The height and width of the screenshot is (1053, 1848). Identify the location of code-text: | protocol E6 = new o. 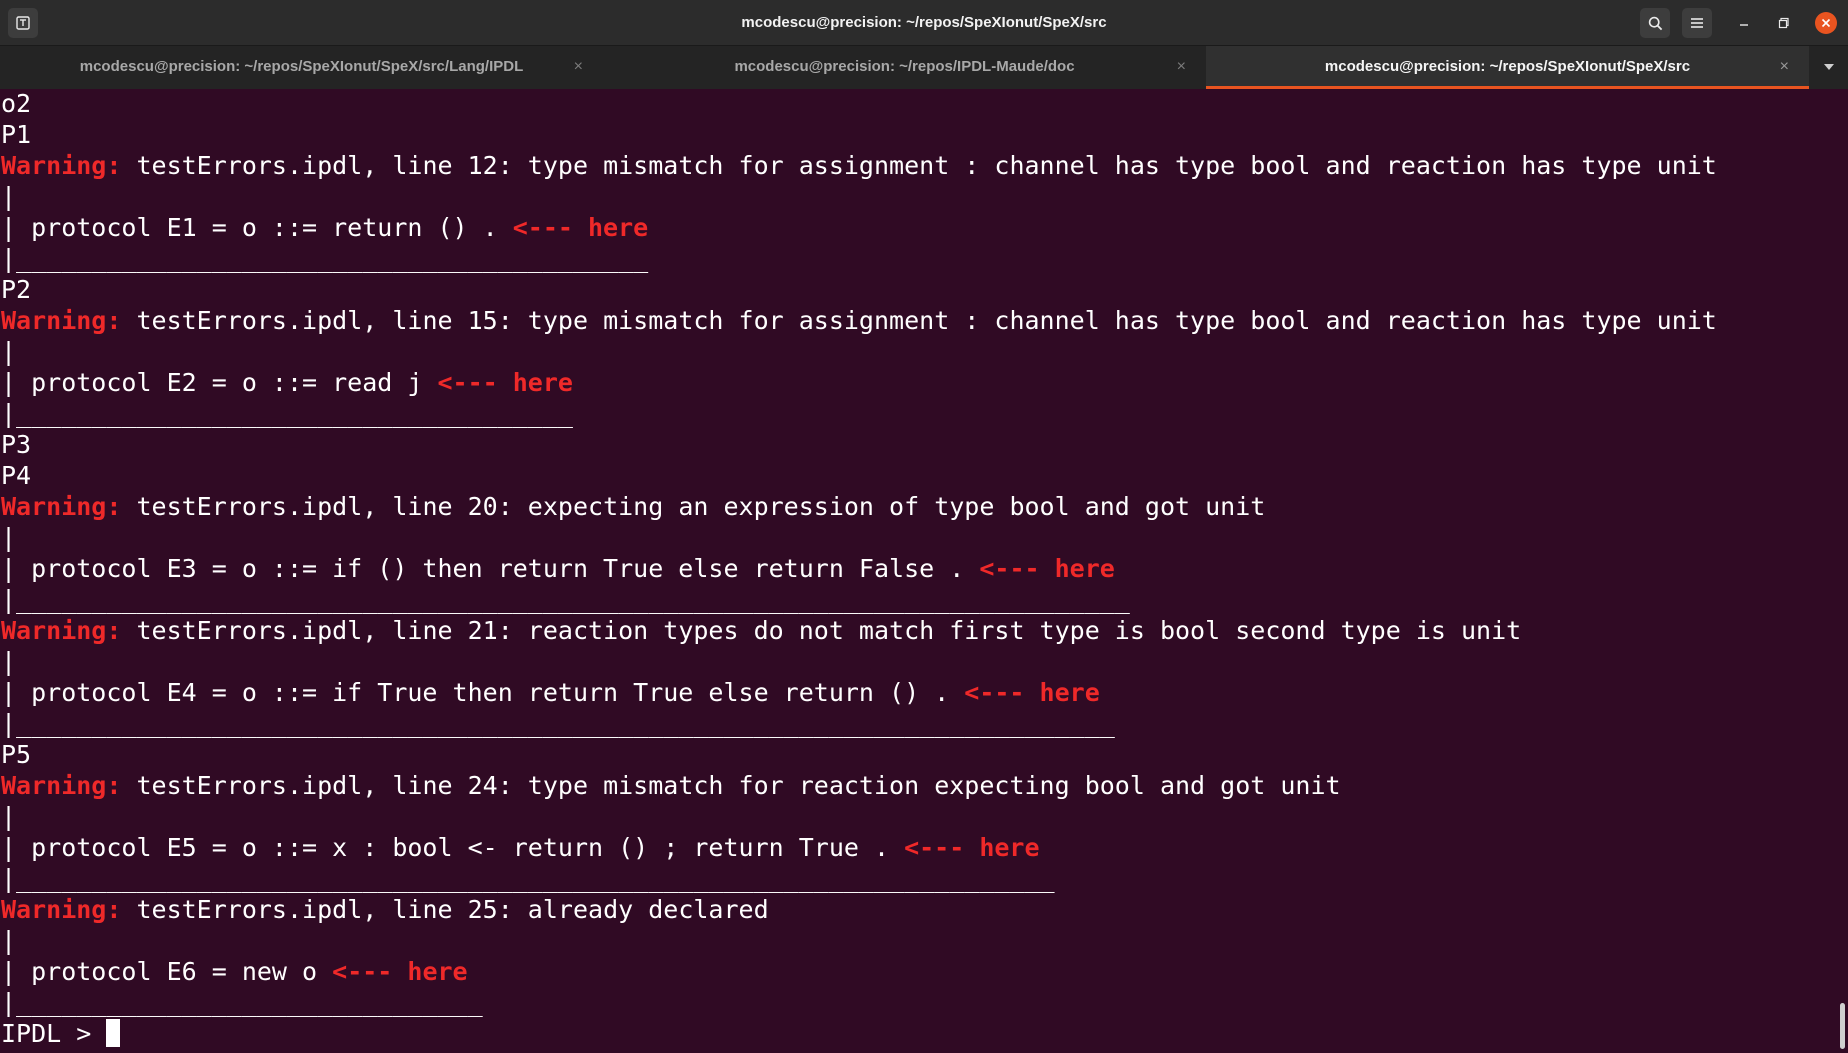
(167, 971).